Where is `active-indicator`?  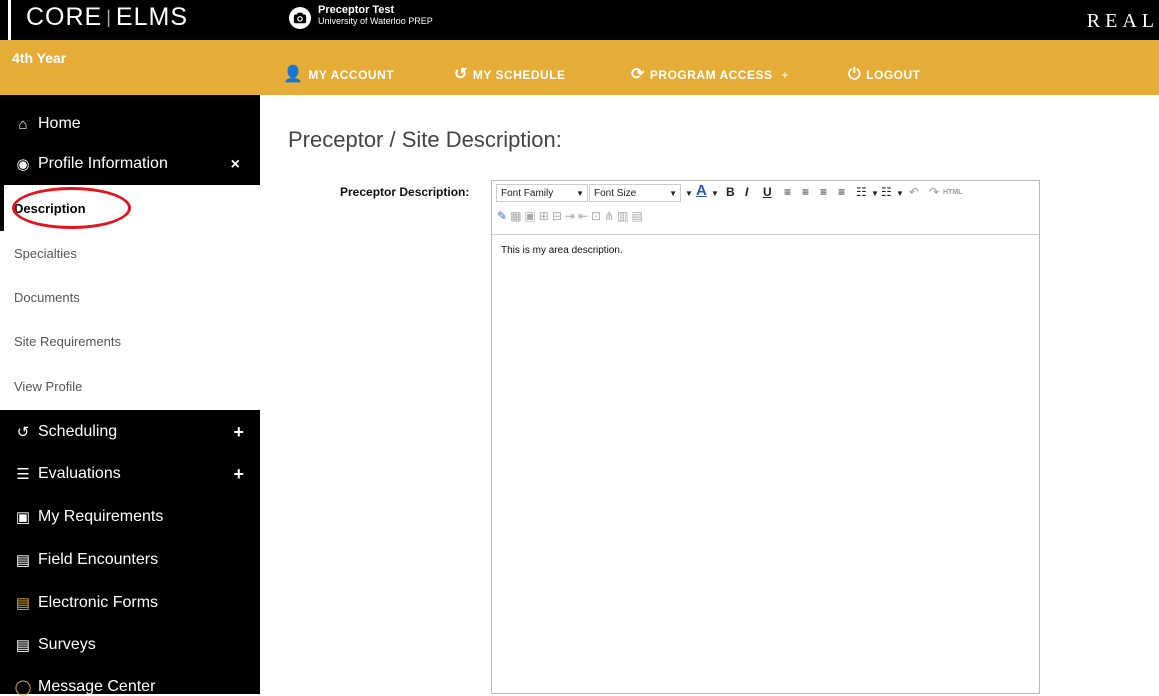
active-indicator is located at coordinates (2, 208).